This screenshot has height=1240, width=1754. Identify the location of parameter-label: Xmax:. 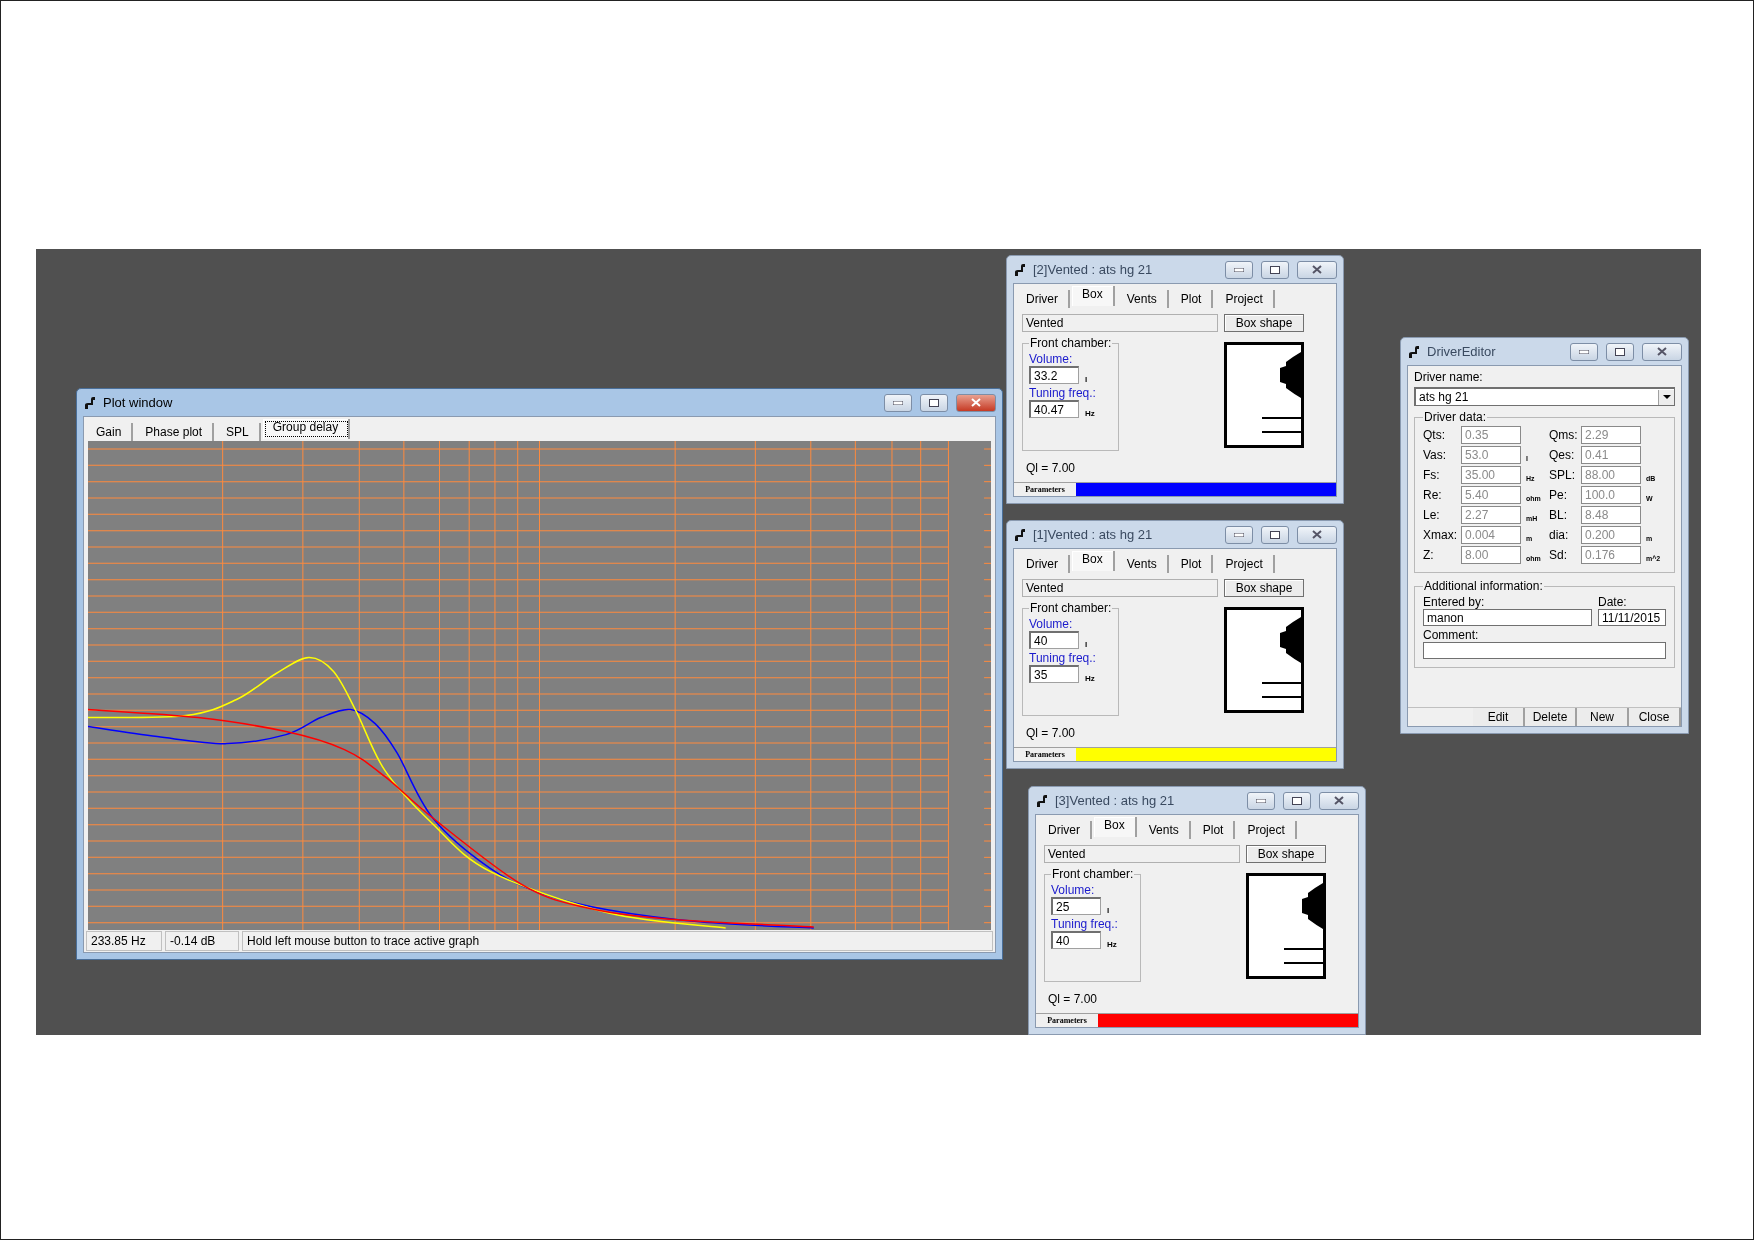
(1440, 535).